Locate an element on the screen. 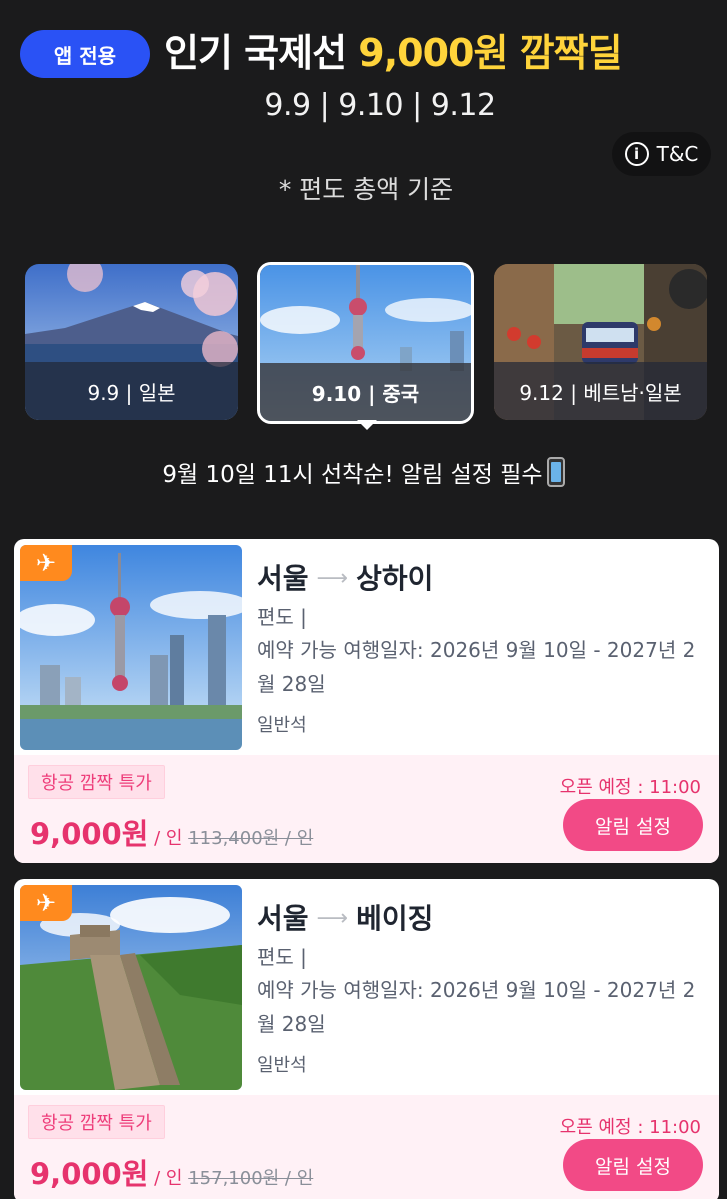 The width and height of the screenshot is (727, 1199). notice-text: 9월 10일 11시 선착순! 알림 설정 필수 is located at coordinates (352, 475).